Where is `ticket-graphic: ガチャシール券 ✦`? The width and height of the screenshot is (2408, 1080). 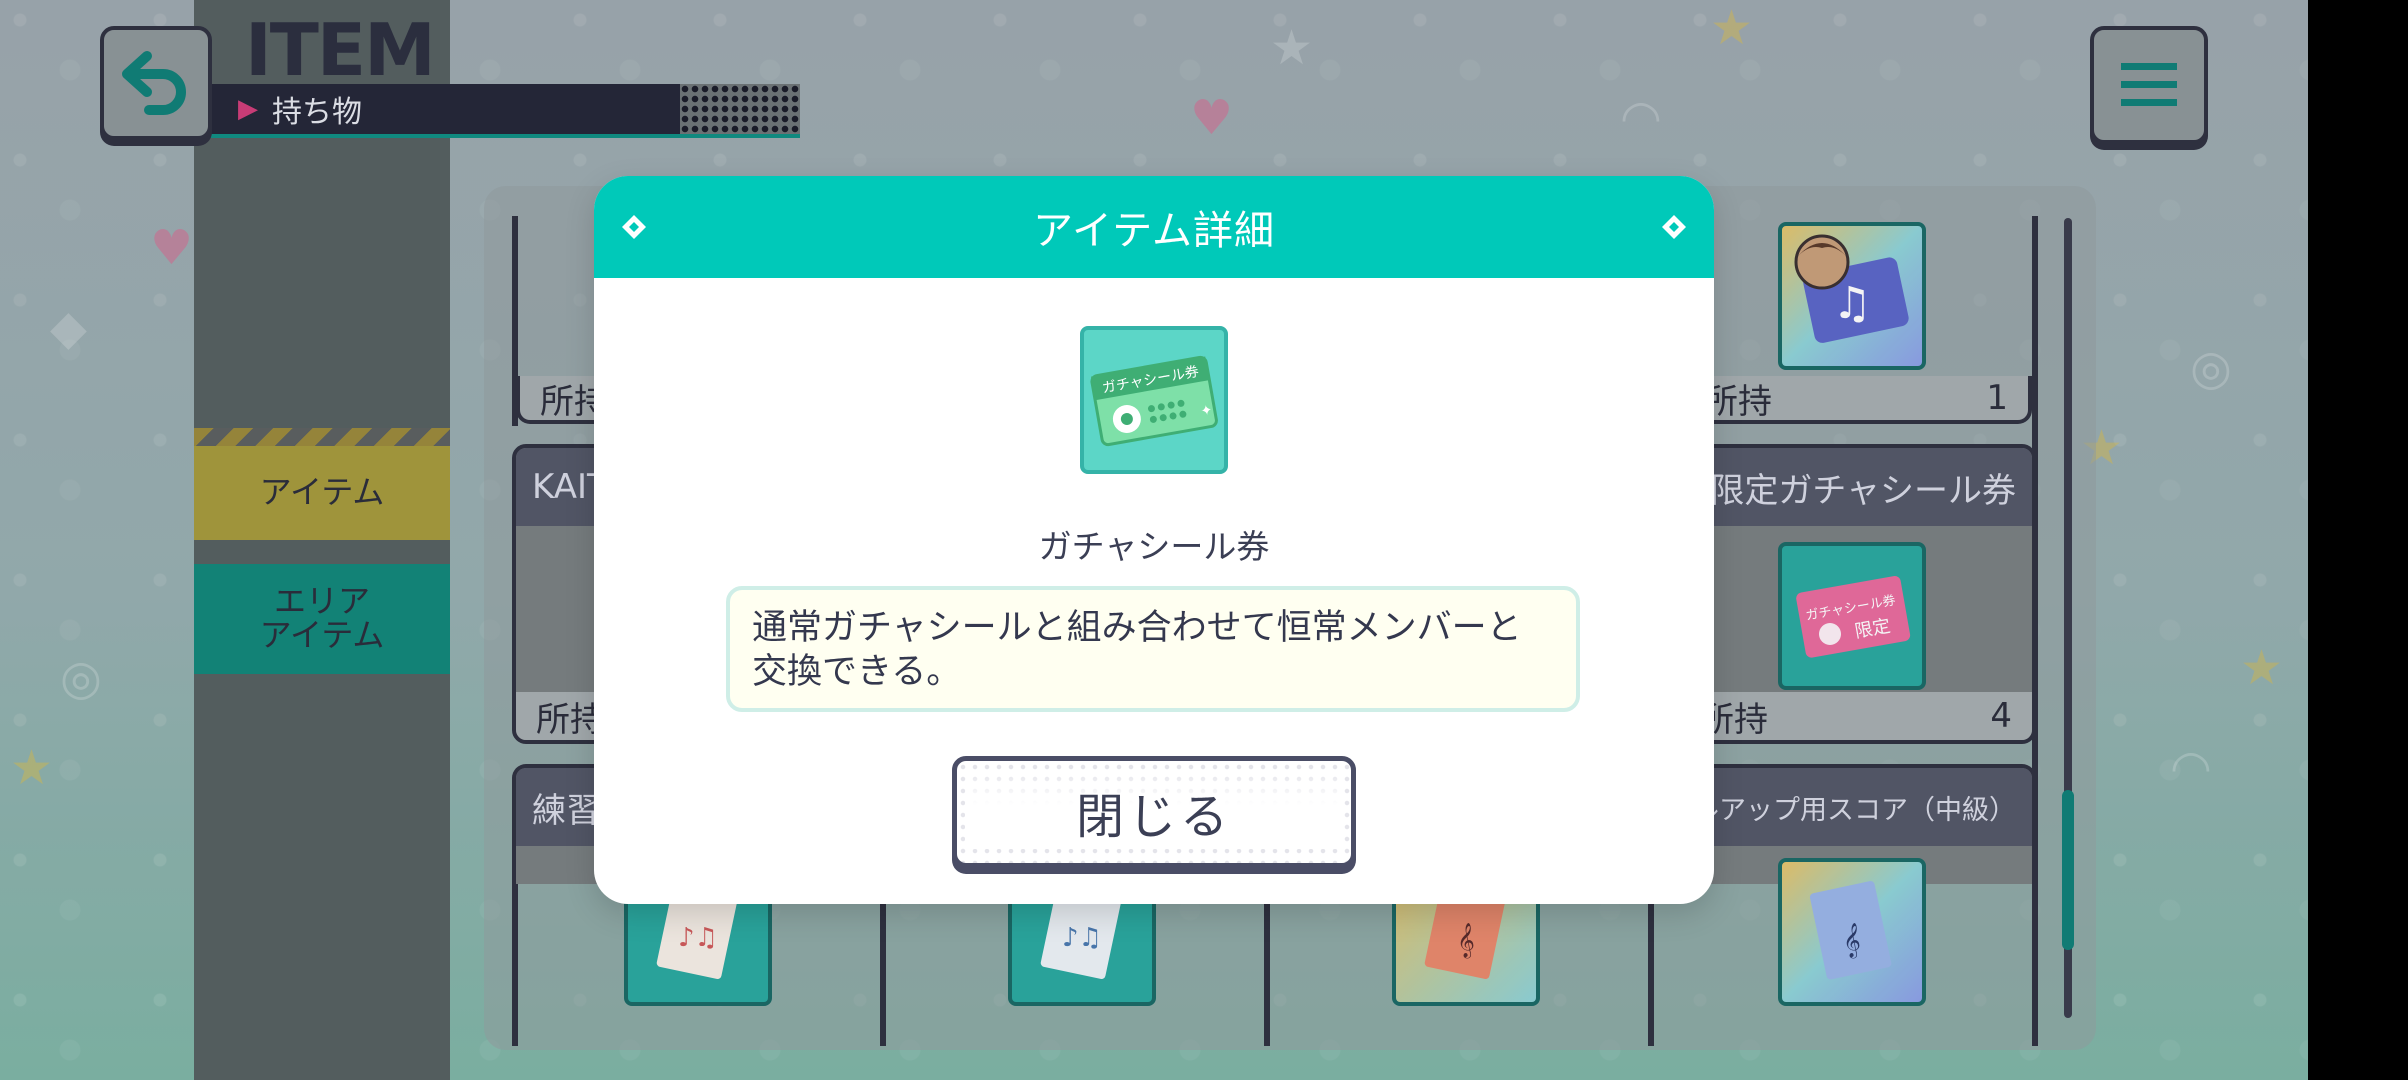
ticket-graphic: ガチャシール券 ✦ is located at coordinates (1154, 401).